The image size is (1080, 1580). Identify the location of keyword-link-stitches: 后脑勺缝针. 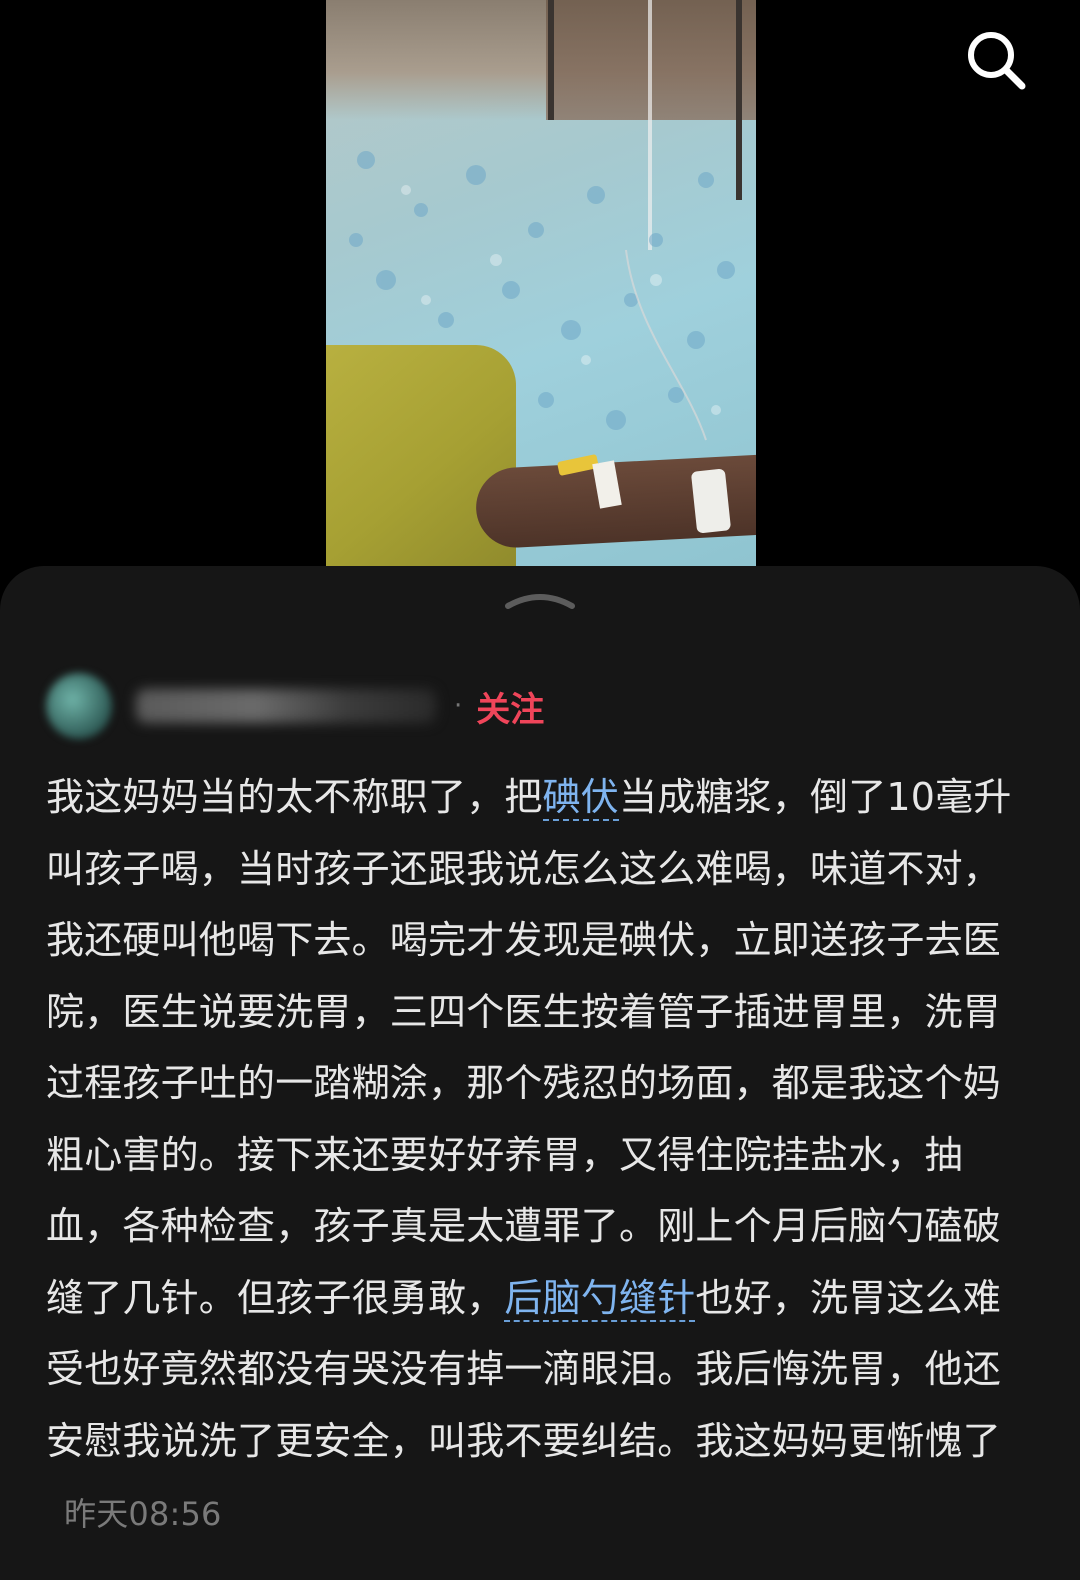
(600, 1298).